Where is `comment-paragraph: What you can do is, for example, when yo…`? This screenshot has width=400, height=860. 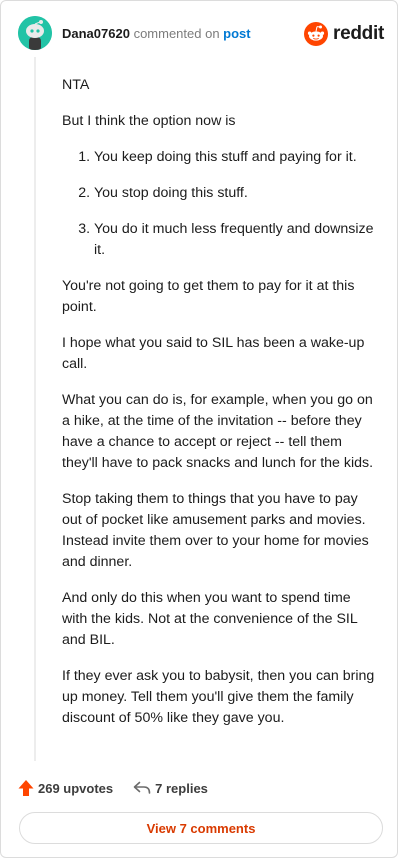 comment-paragraph: What you can do is, for example, when yo… is located at coordinates (218, 431).